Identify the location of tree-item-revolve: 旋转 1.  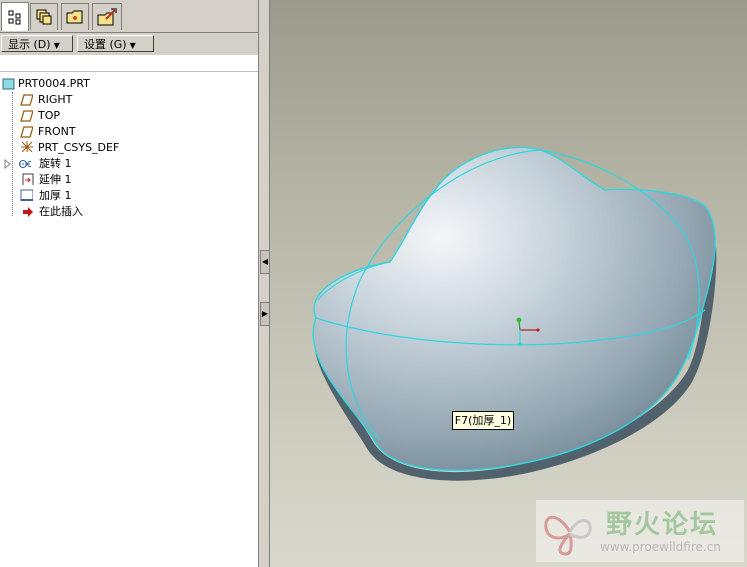
(109, 164).